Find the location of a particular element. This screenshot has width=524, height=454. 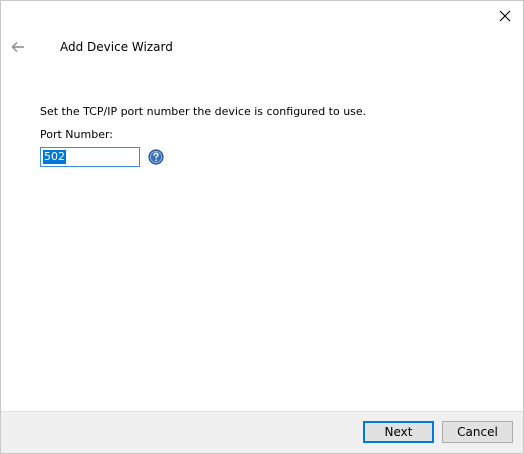

port-number-input: 502 is located at coordinates (90, 157).